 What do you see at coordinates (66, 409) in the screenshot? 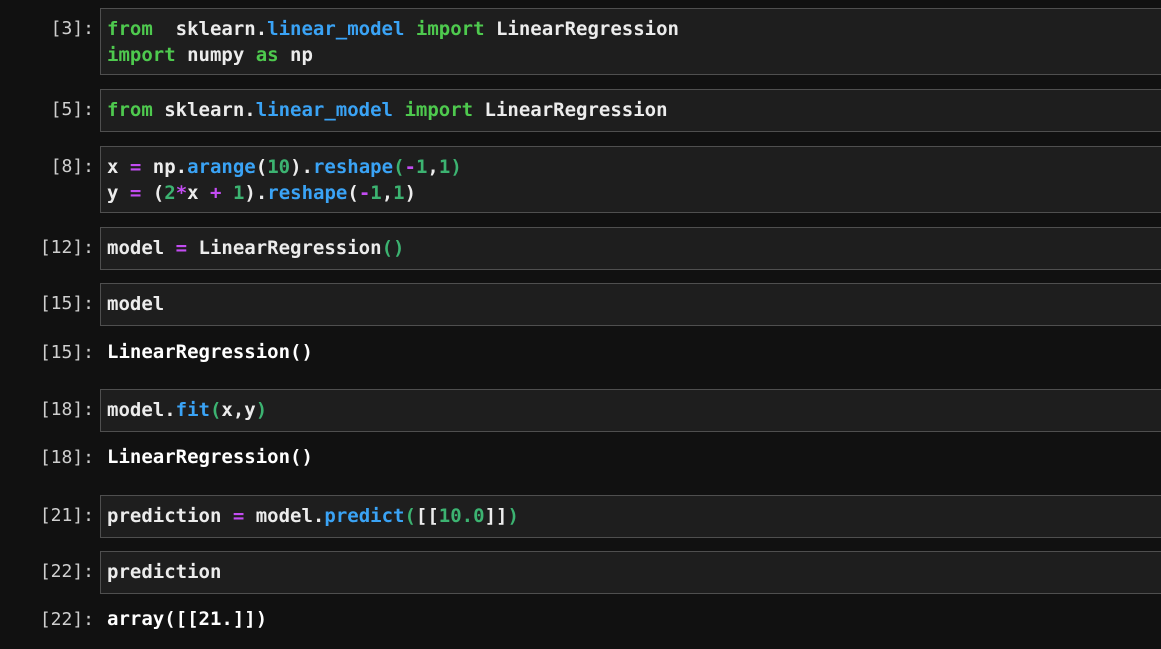
I see `cell-5-prompt: [18]:` at bounding box center [66, 409].